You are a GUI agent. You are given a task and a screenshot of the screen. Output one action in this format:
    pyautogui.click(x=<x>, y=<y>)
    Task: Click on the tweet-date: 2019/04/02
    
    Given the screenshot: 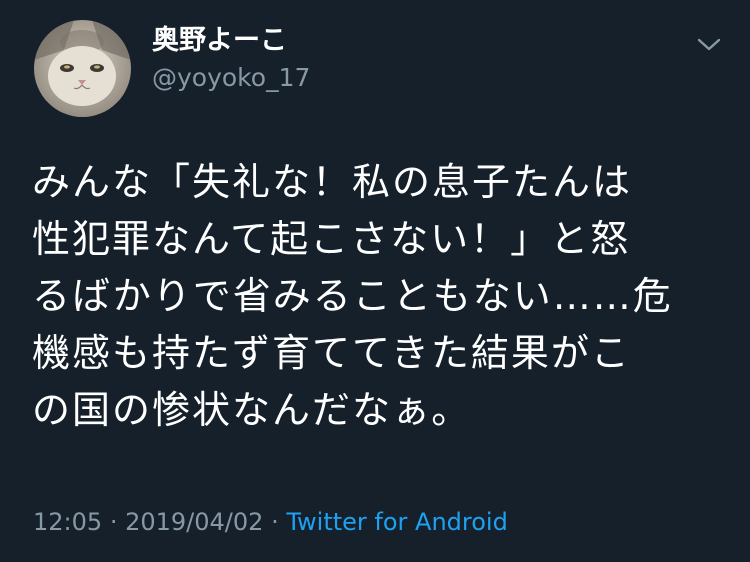 What is the action you would take?
    pyautogui.click(x=194, y=522)
    